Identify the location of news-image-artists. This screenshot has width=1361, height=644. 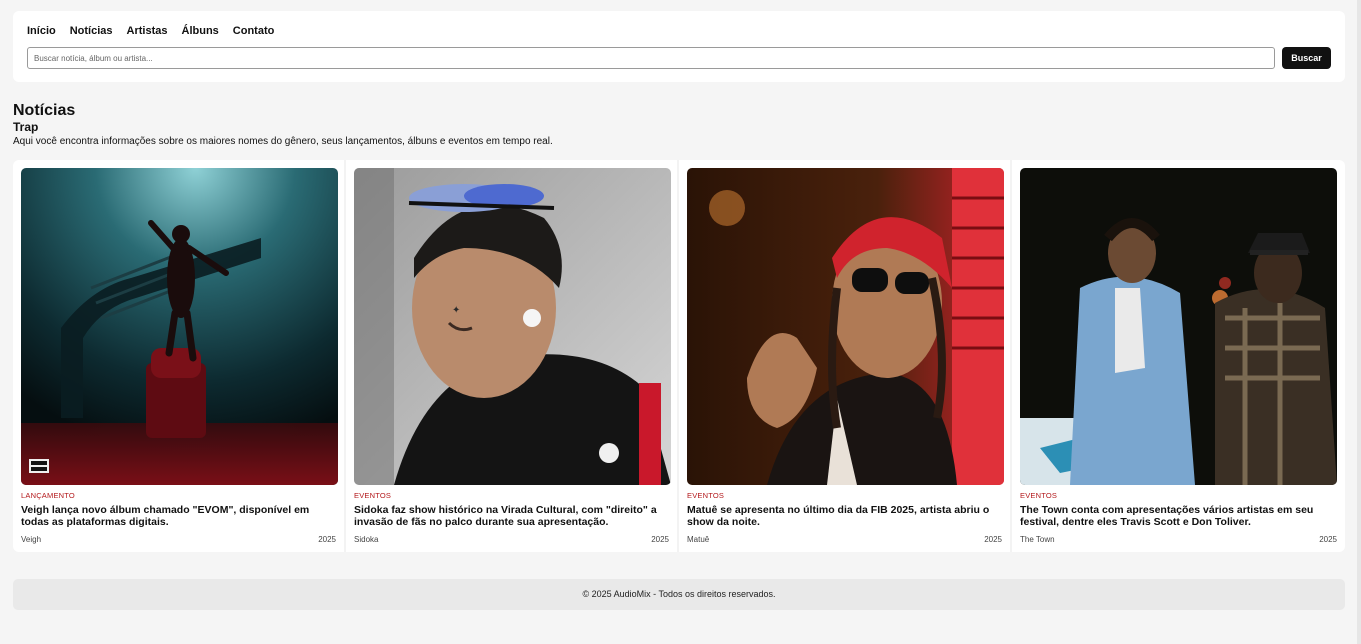
(1178, 326).